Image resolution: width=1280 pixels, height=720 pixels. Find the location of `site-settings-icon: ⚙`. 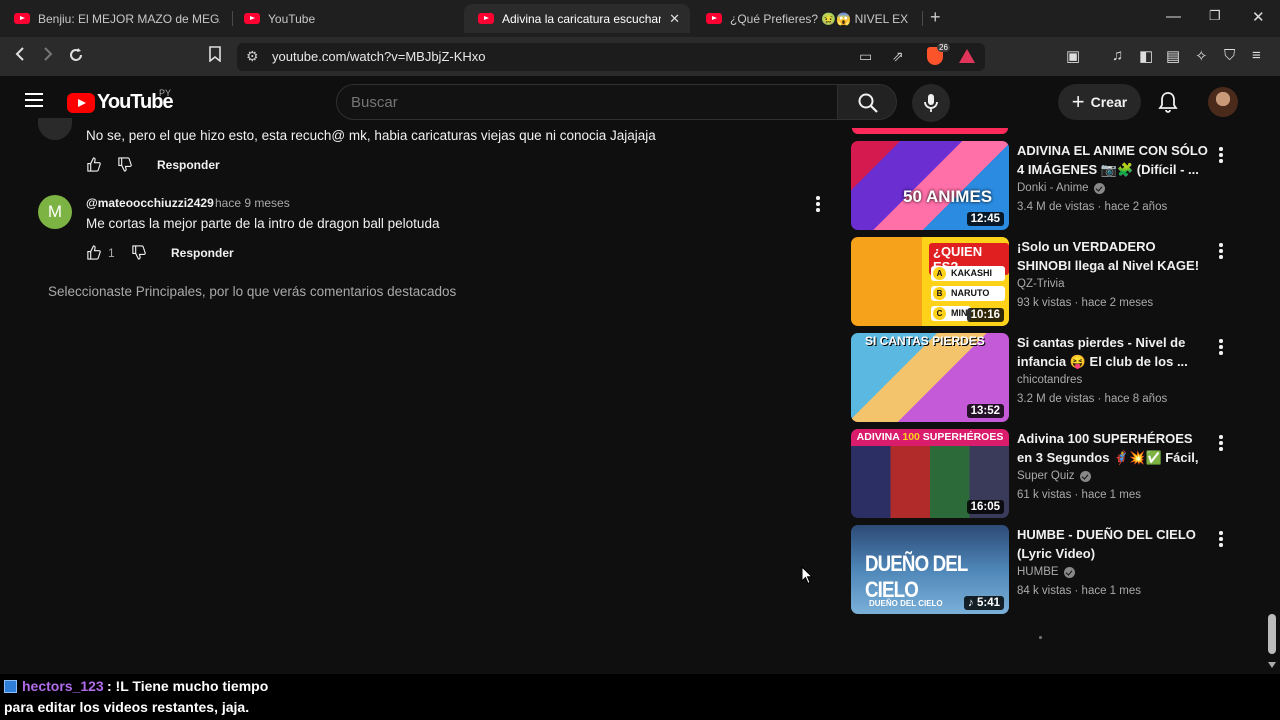

site-settings-icon: ⚙ is located at coordinates (252, 56).